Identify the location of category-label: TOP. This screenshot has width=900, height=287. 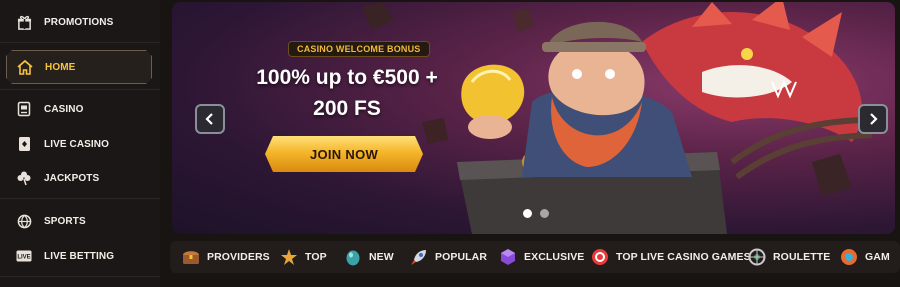
(316, 257).